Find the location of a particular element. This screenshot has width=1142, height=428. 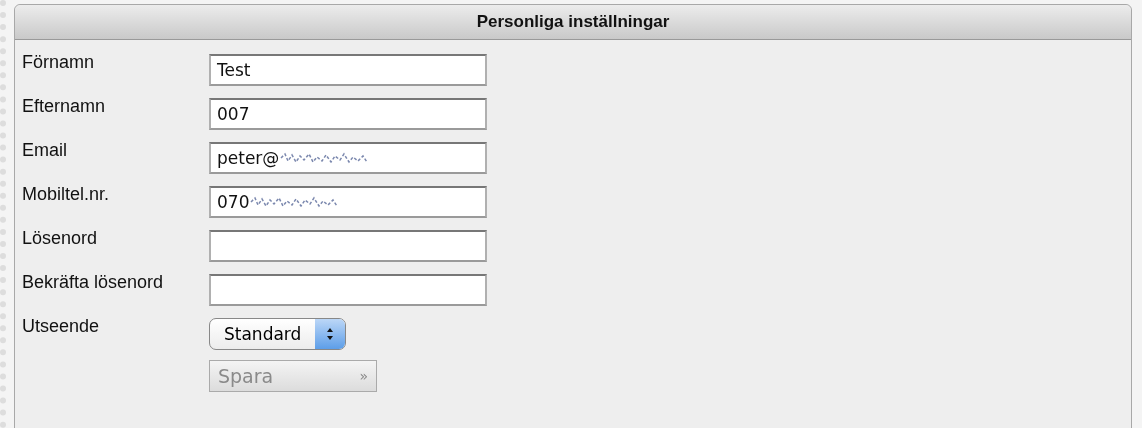

field-label: Email is located at coordinates (45, 150).